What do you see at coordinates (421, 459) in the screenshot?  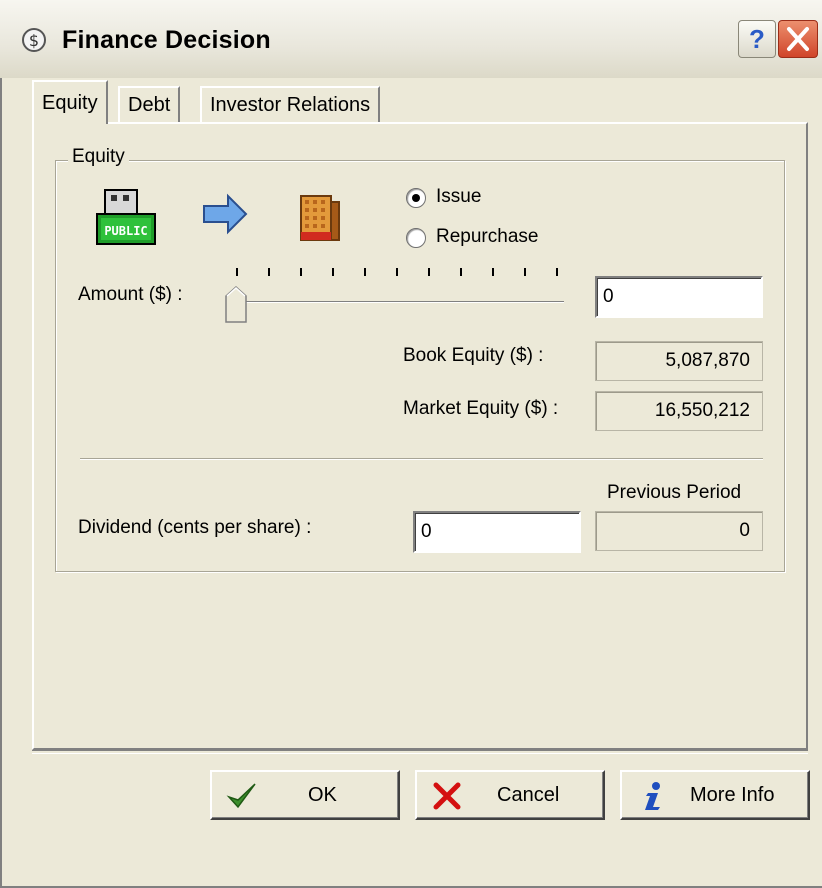 I see `group-separator` at bounding box center [421, 459].